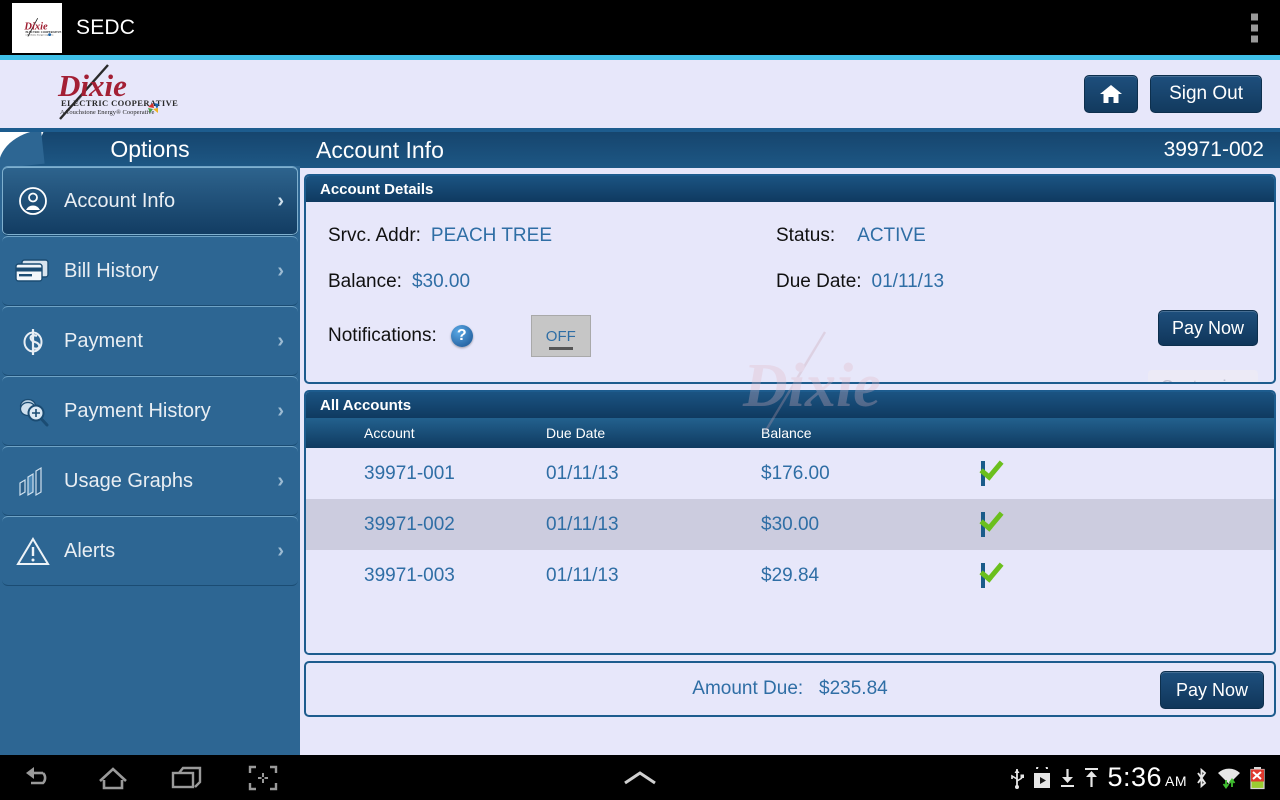 The image size is (1280, 800). Describe the element at coordinates (120, 200) in the screenshot. I see `sidebar-item-label: Account Info` at that location.